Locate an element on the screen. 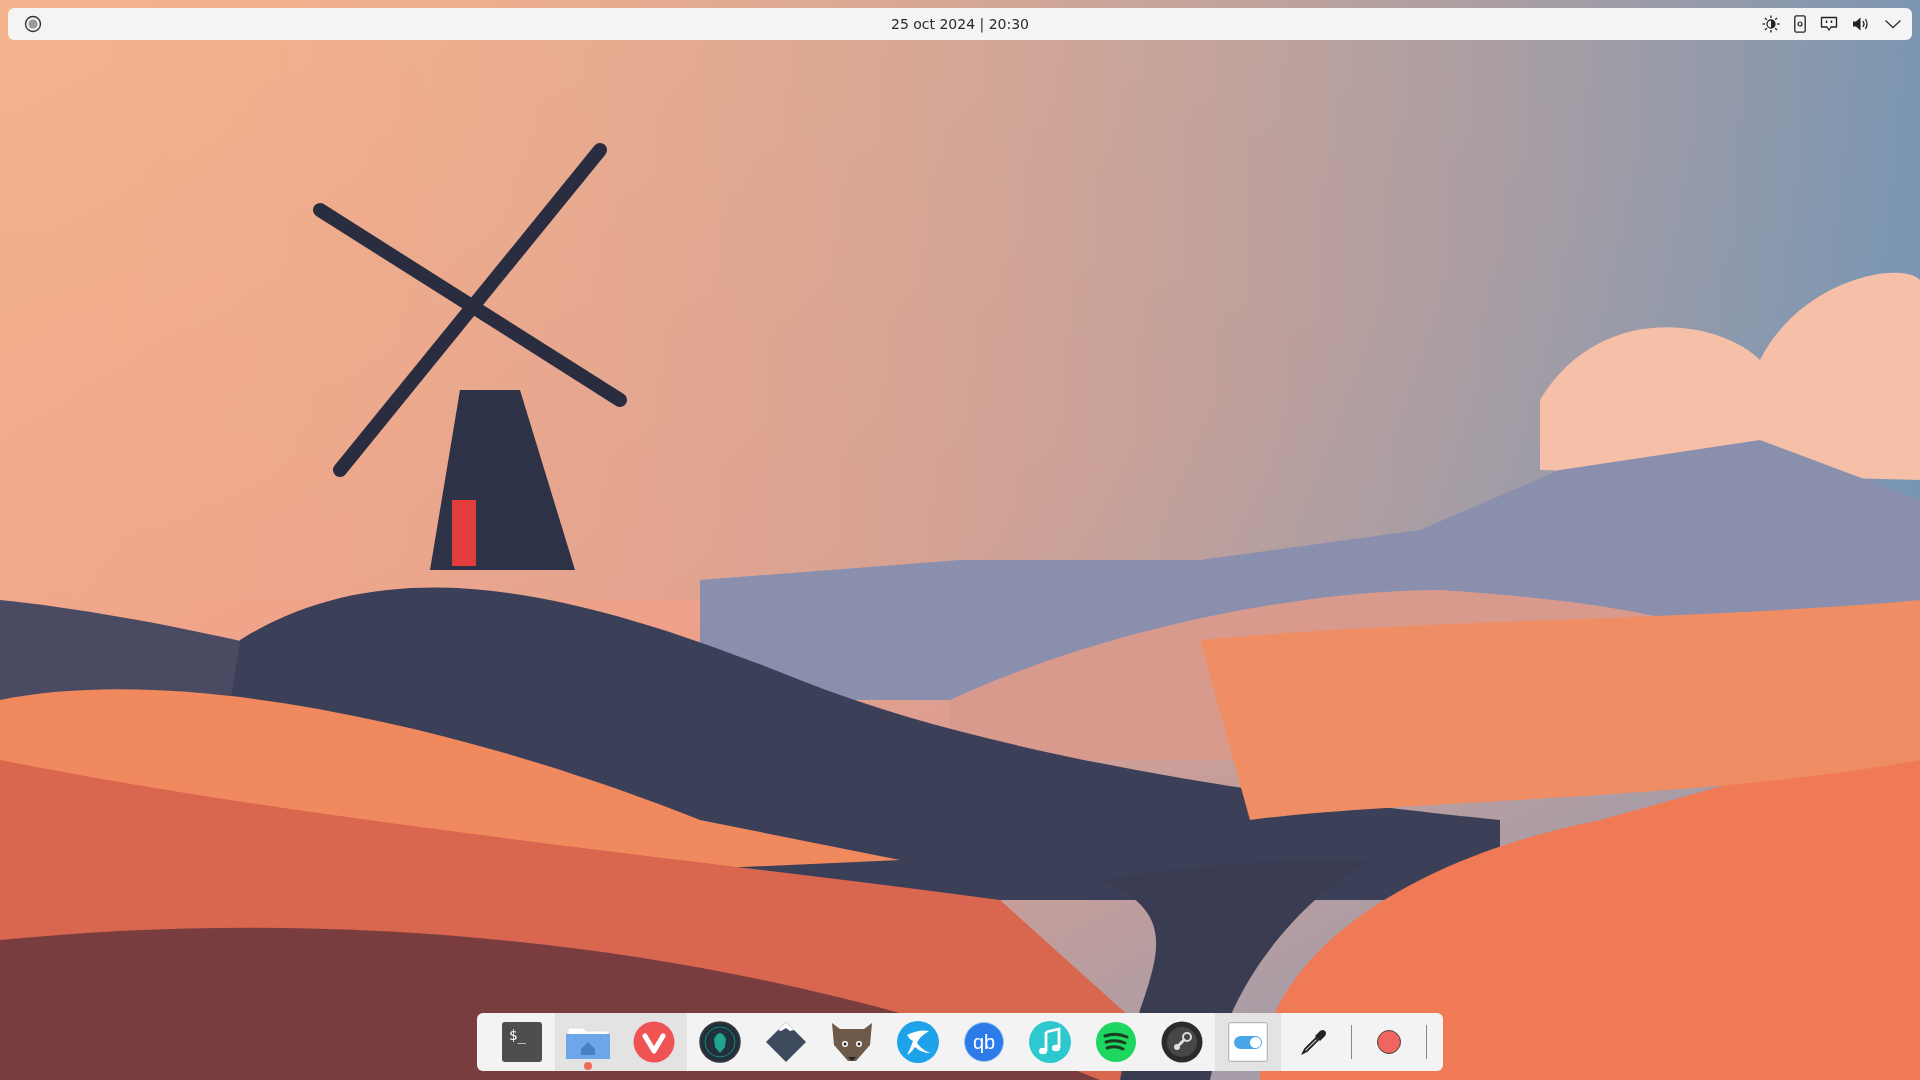  steam-icon is located at coordinates (1182, 1042).